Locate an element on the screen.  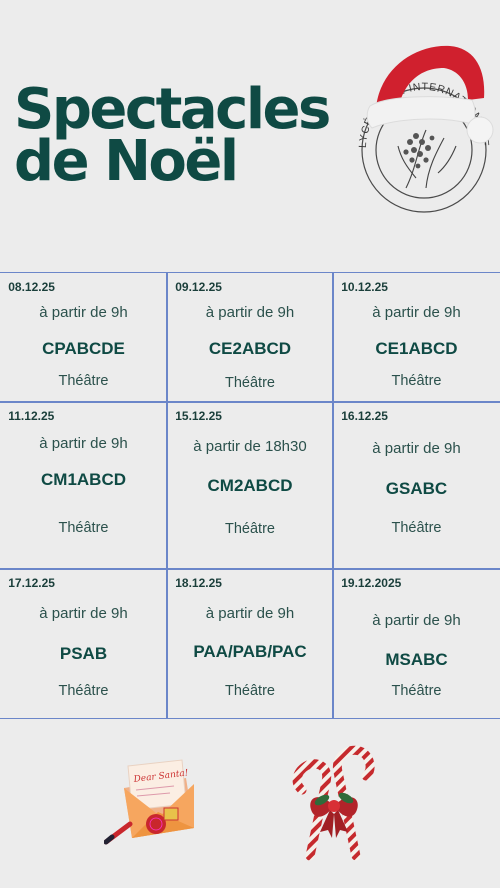
show-date: 19.12.2025 is located at coordinates (371, 583).